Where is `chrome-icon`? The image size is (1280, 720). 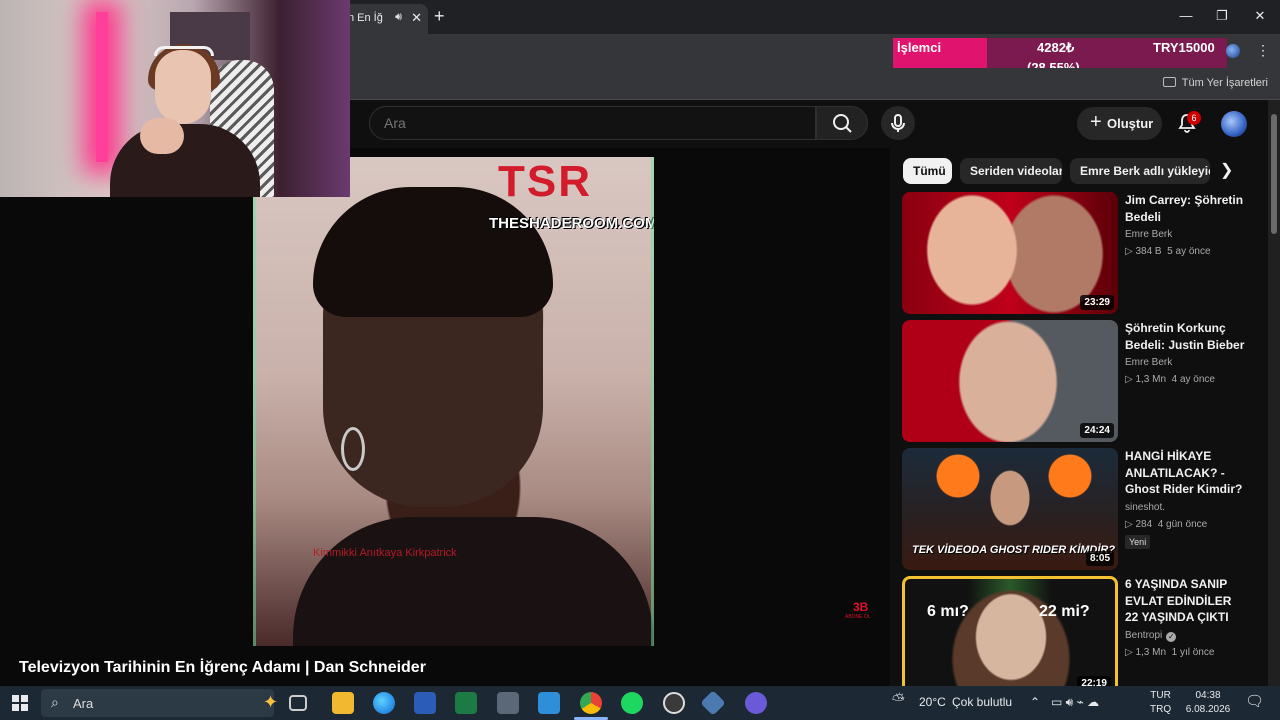 chrome-icon is located at coordinates (591, 703).